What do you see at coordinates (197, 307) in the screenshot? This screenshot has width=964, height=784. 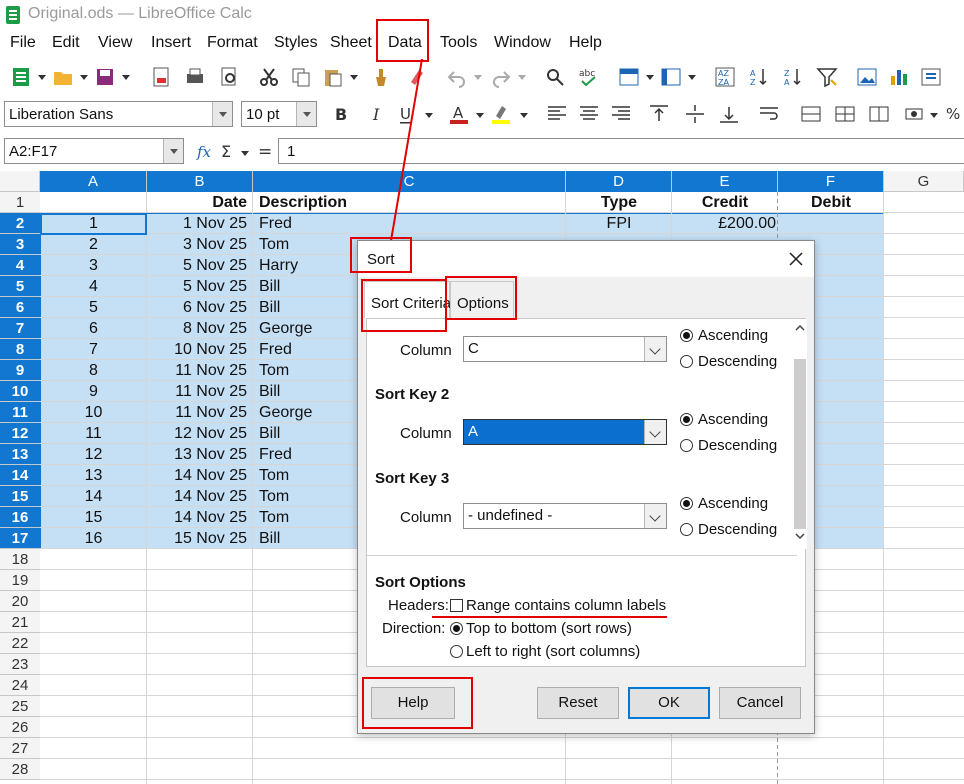 I see `cell-b: 6 Nov 25` at bounding box center [197, 307].